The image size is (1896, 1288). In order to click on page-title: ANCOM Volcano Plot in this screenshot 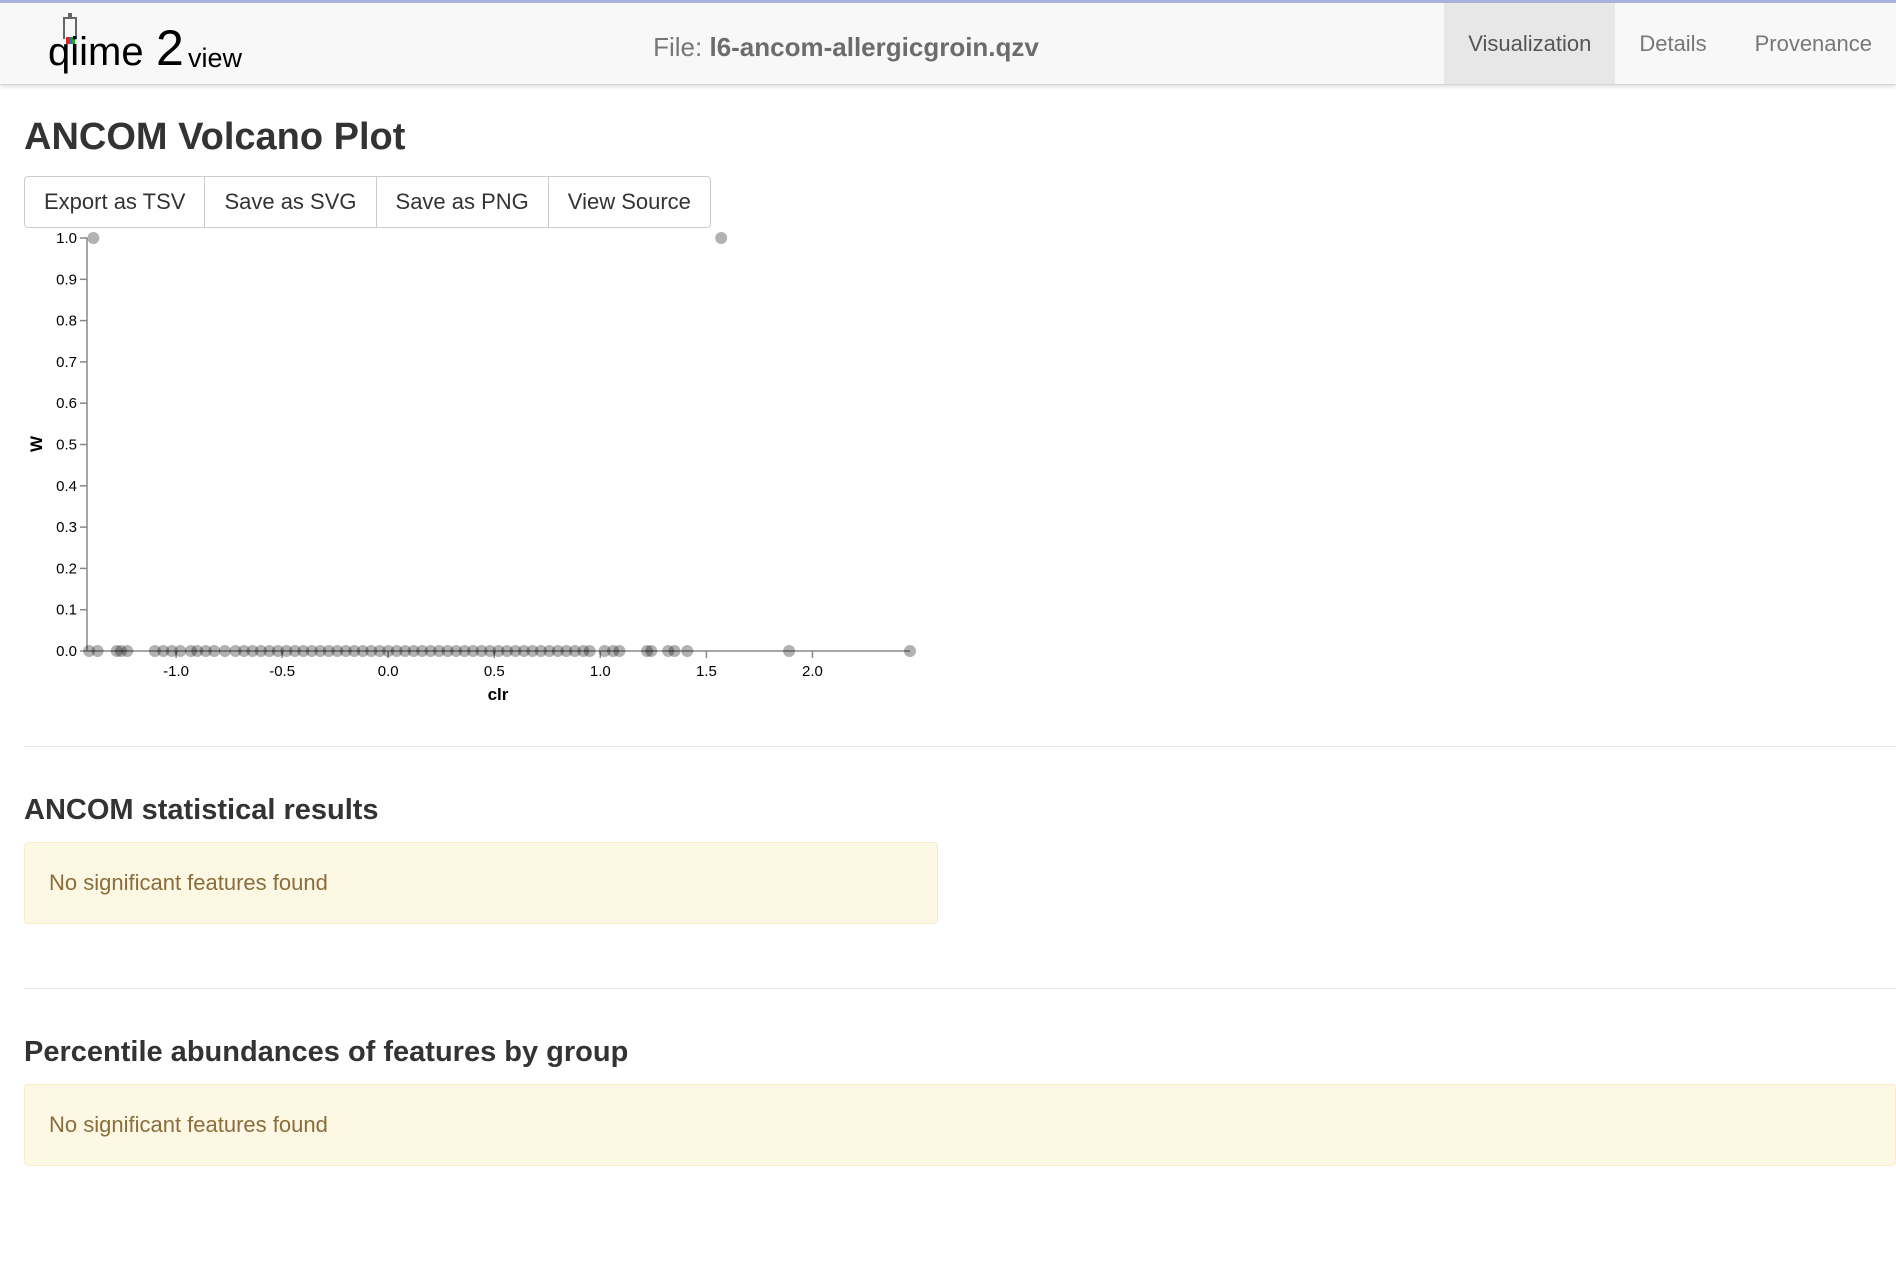, I will do `click(215, 137)`.